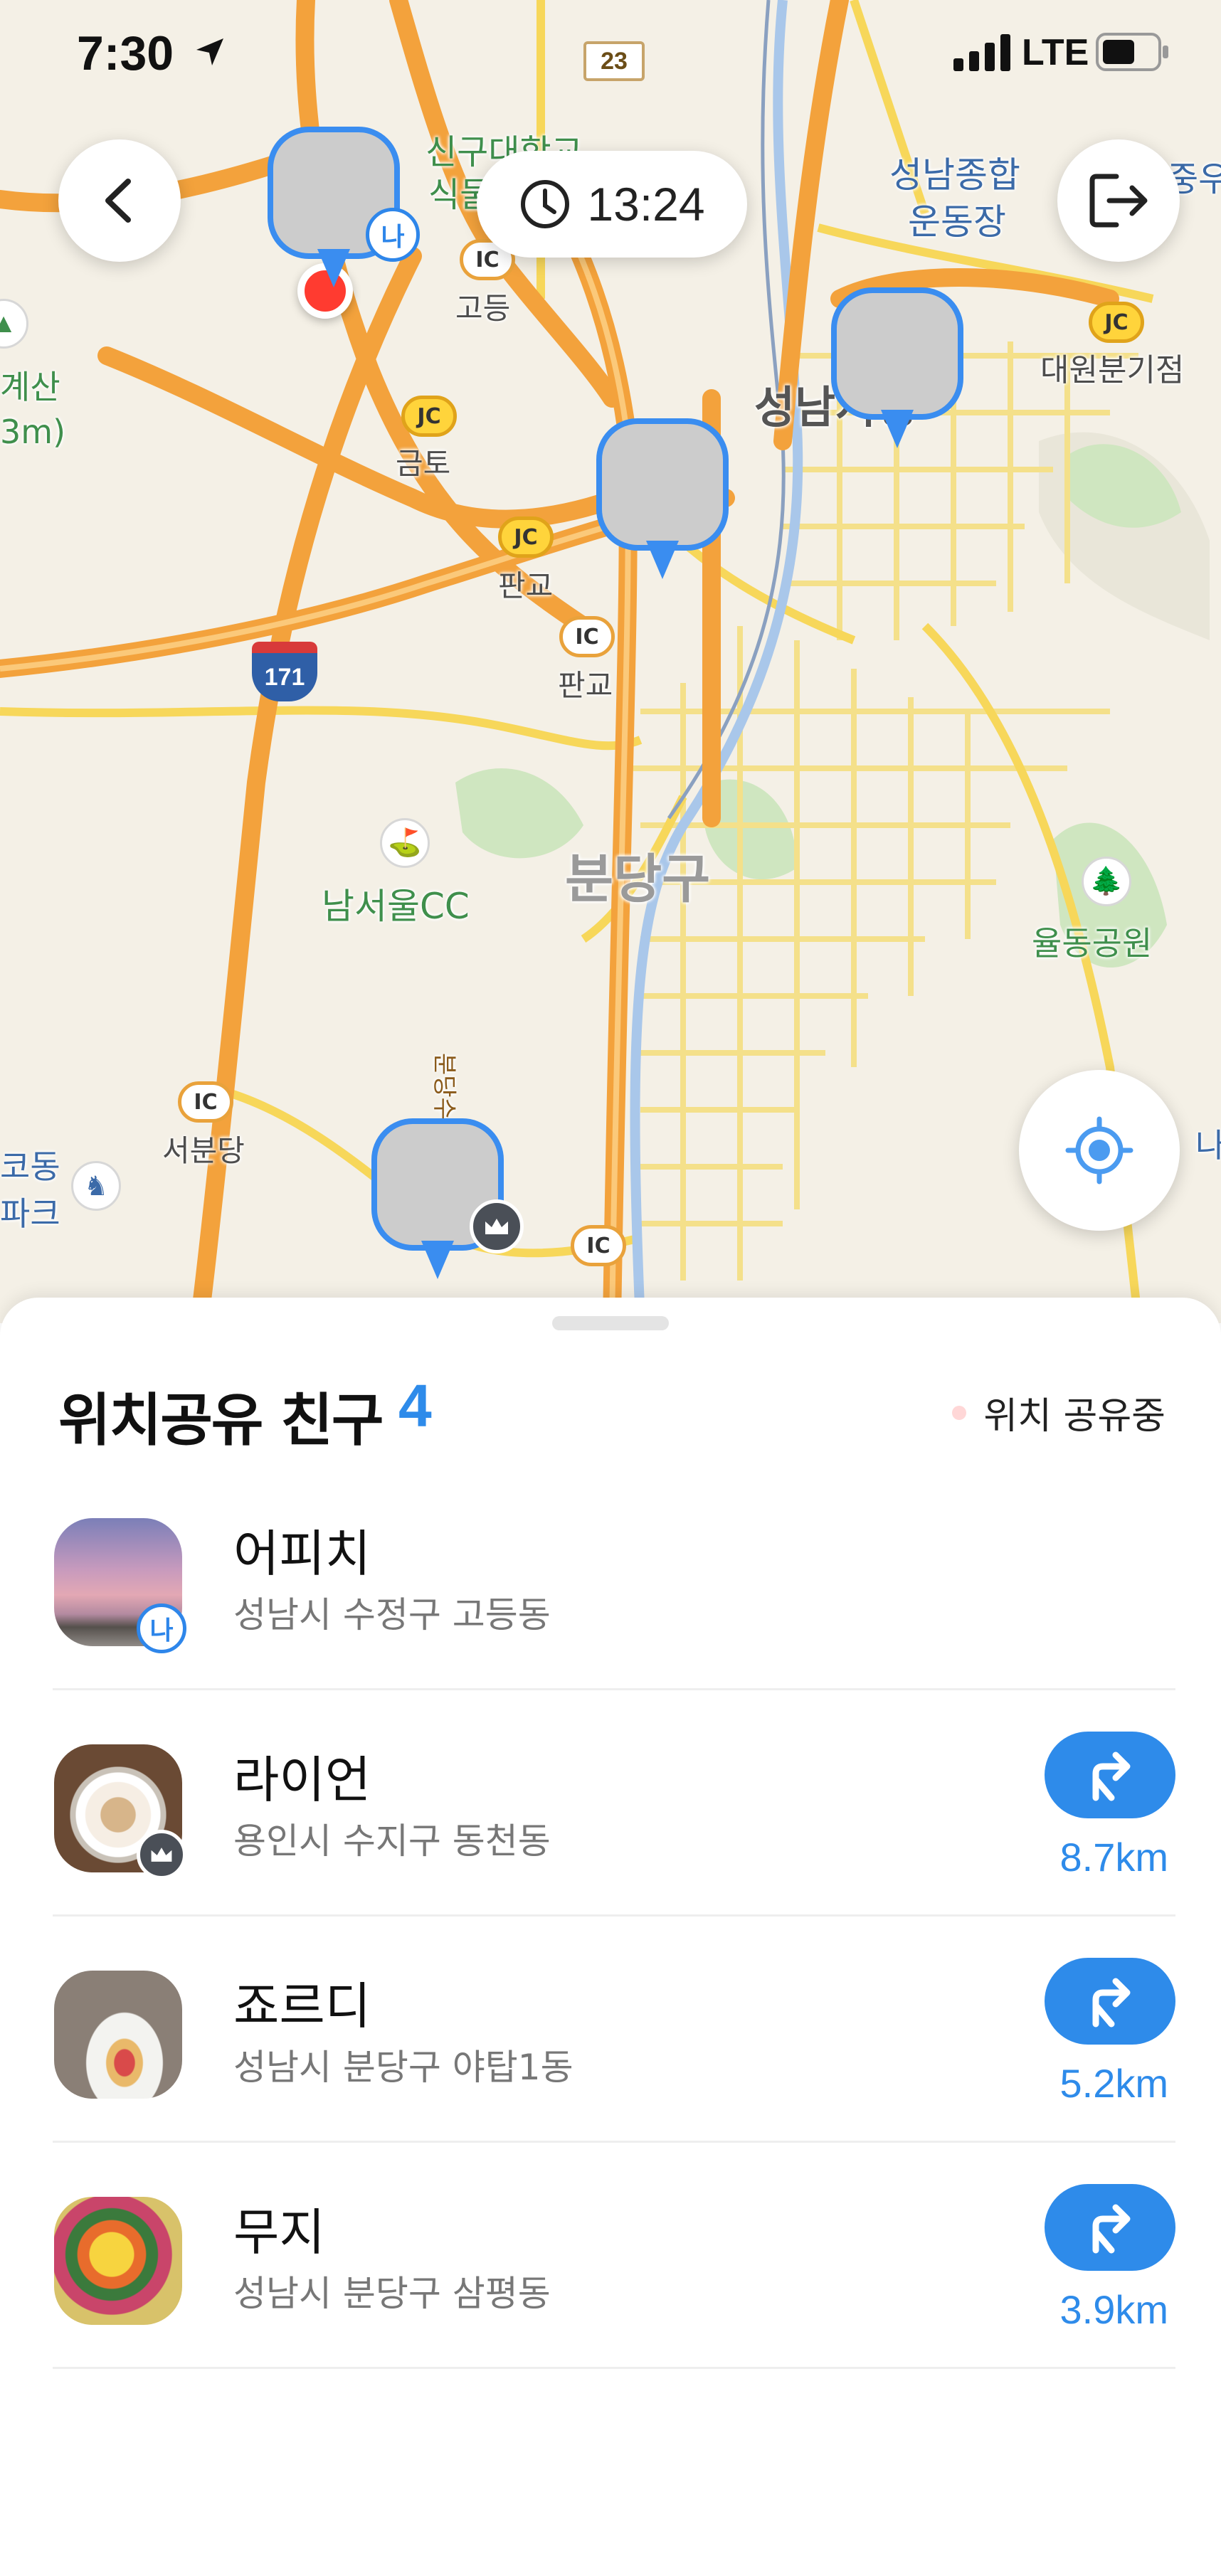 The width and height of the screenshot is (1221, 2576). Describe the element at coordinates (526, 537) in the screenshot. I see `jc-badge-pangyo: JC` at that location.